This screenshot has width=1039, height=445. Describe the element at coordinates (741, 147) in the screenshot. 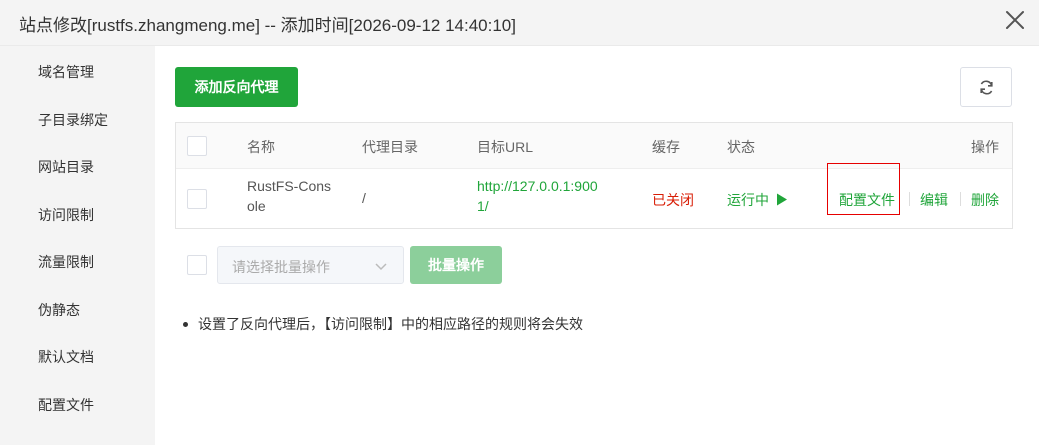

I see `header-status: 状态` at that location.